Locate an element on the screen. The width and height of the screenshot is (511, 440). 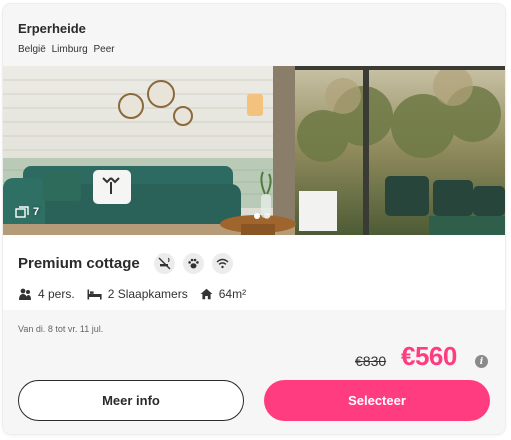
park-name: Erperheide is located at coordinates (52, 28).